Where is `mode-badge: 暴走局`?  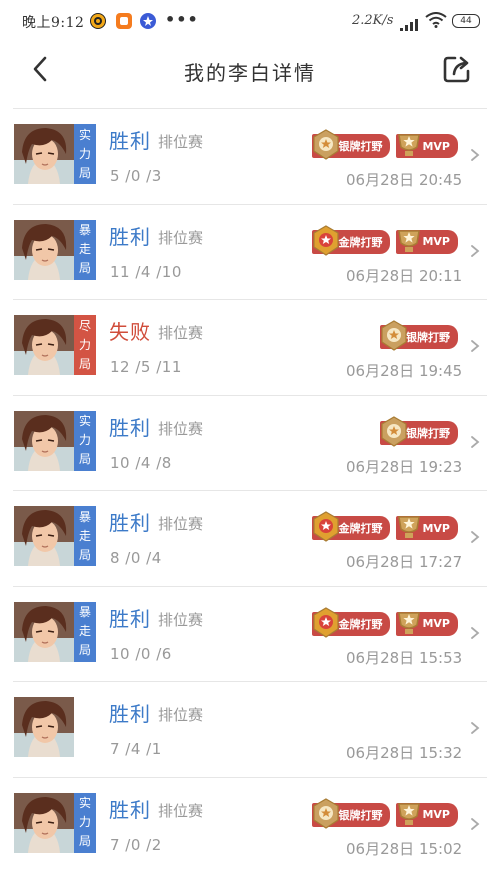
mode-badge: 暴走局 is located at coordinates (85, 249).